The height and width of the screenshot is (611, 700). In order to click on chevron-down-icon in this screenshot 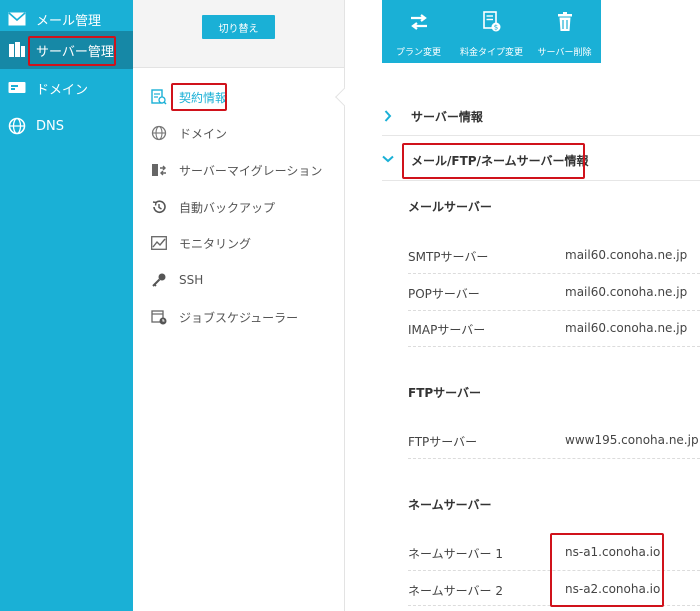, I will do `click(388, 159)`.